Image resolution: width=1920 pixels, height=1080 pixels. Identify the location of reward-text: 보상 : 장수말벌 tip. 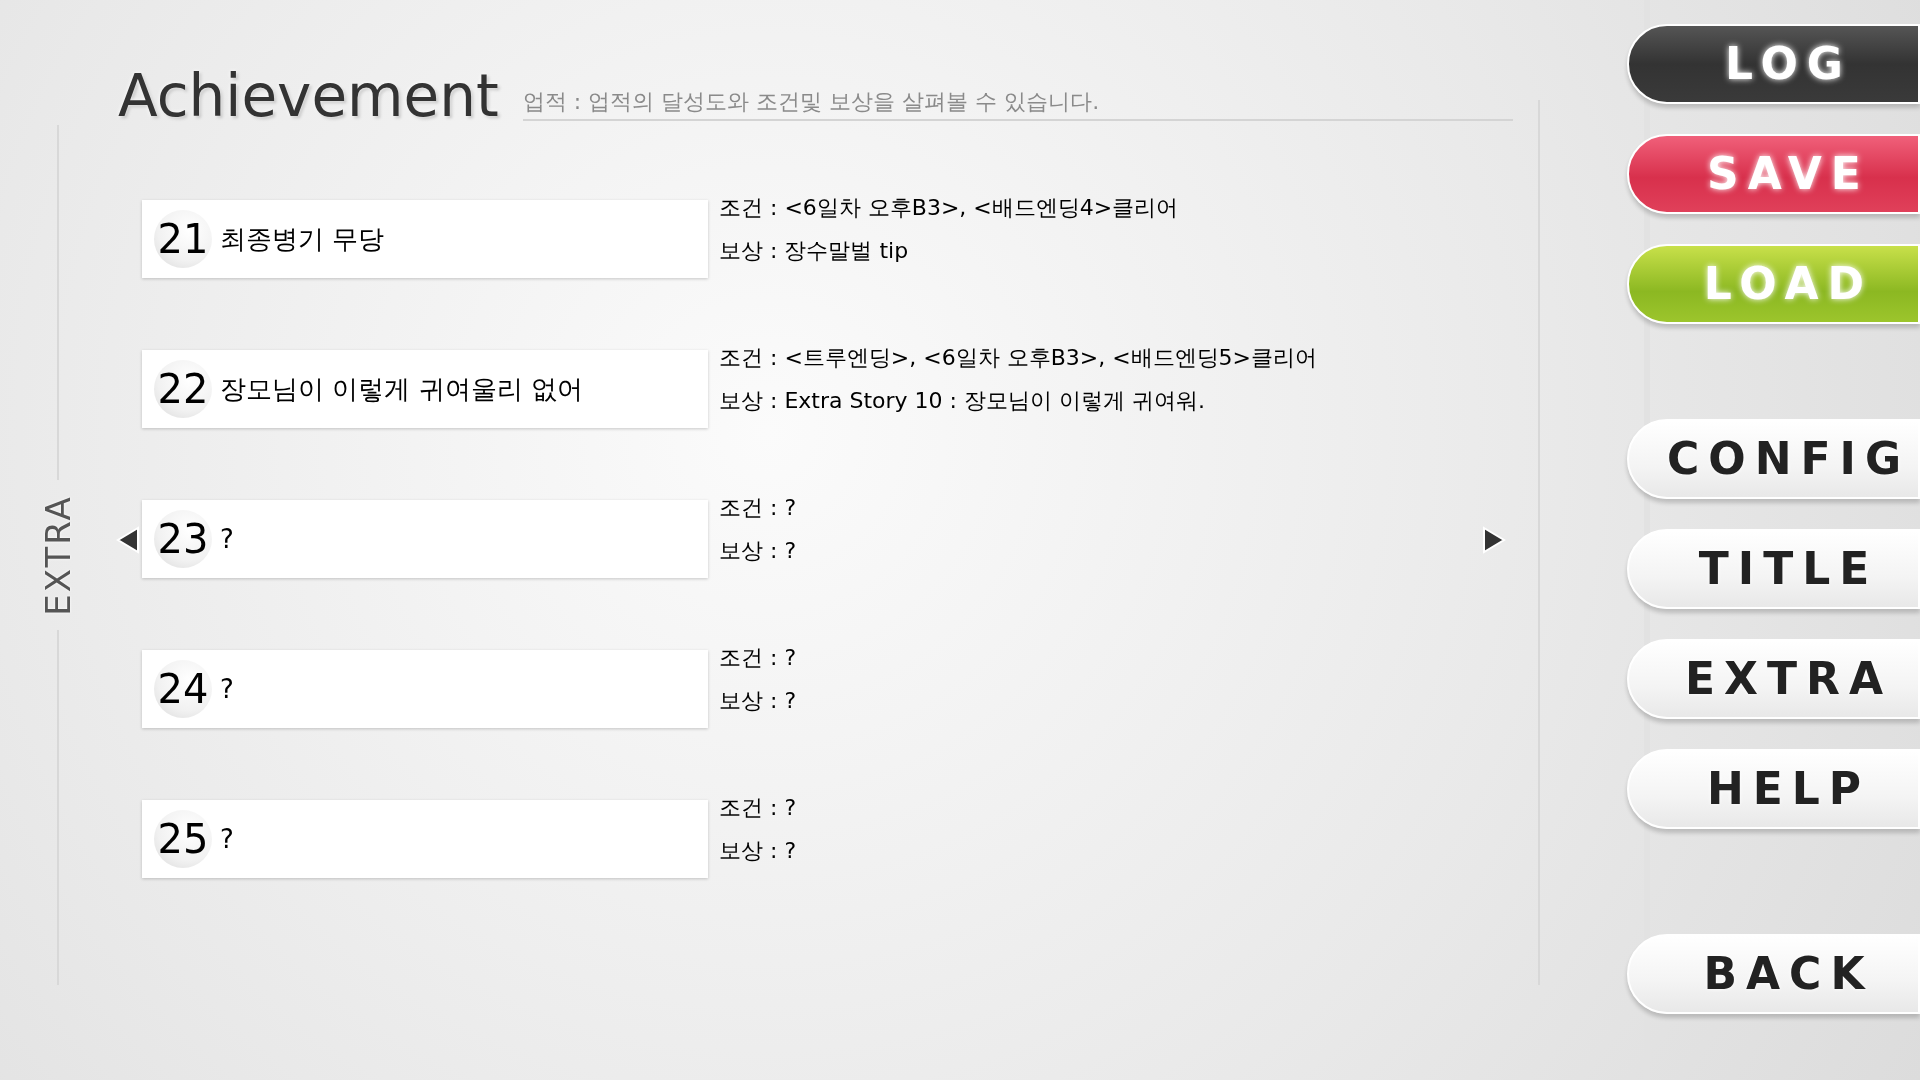
(814, 251).